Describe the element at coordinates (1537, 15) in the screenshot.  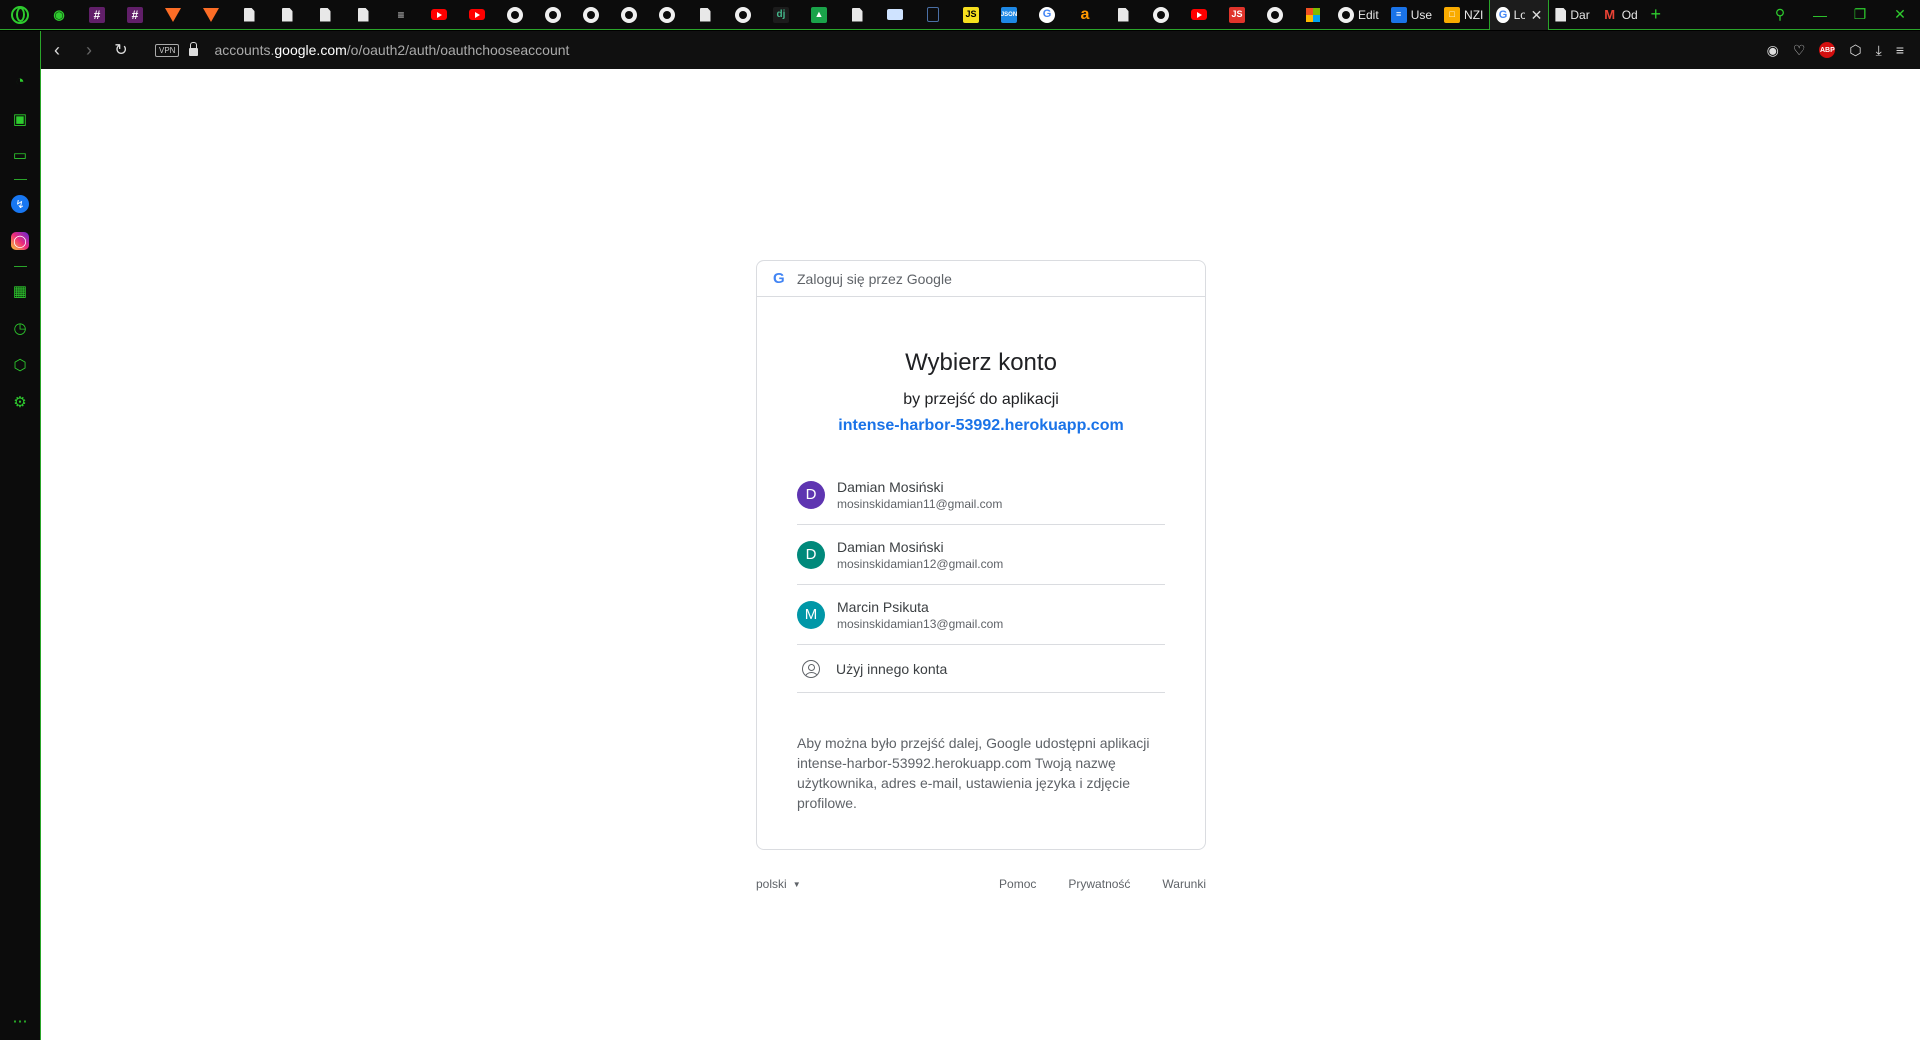
I see `close-tab-icon: ✕` at that location.